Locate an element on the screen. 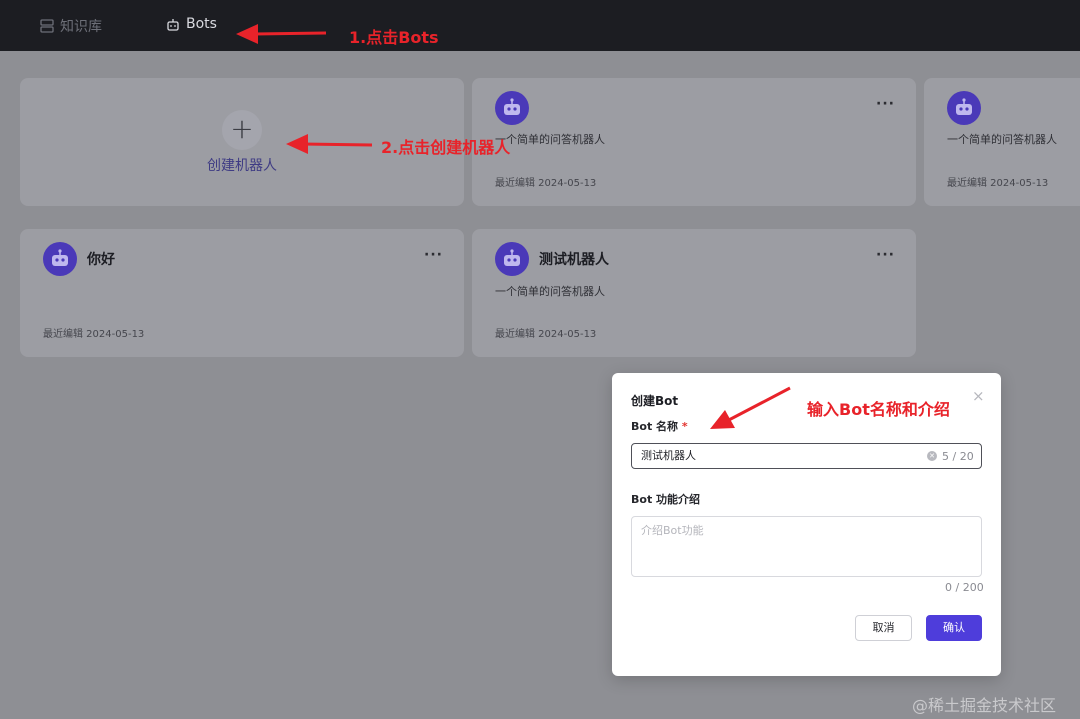 This screenshot has height=719, width=1080. annotation-step1: 1.点击Bots is located at coordinates (394, 37).